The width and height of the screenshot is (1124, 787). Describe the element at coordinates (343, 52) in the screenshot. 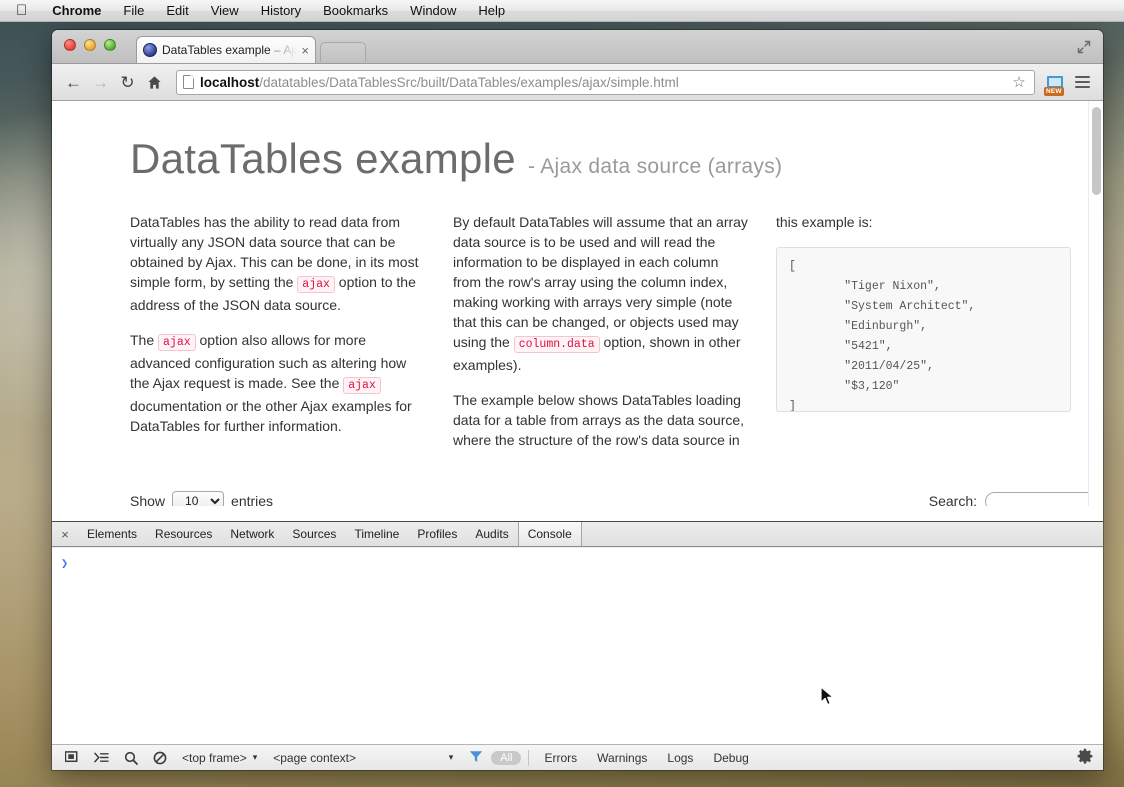

I see `new-tab-button` at that location.